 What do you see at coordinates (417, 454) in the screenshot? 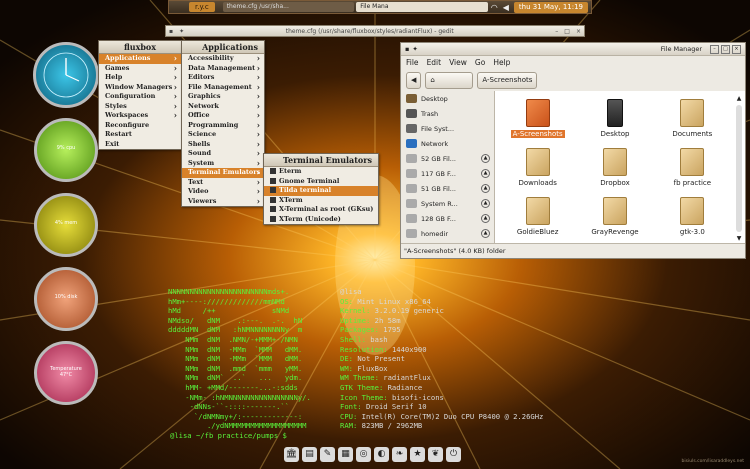
I see `dock-bookmark-icon: ★` at bounding box center [417, 454].